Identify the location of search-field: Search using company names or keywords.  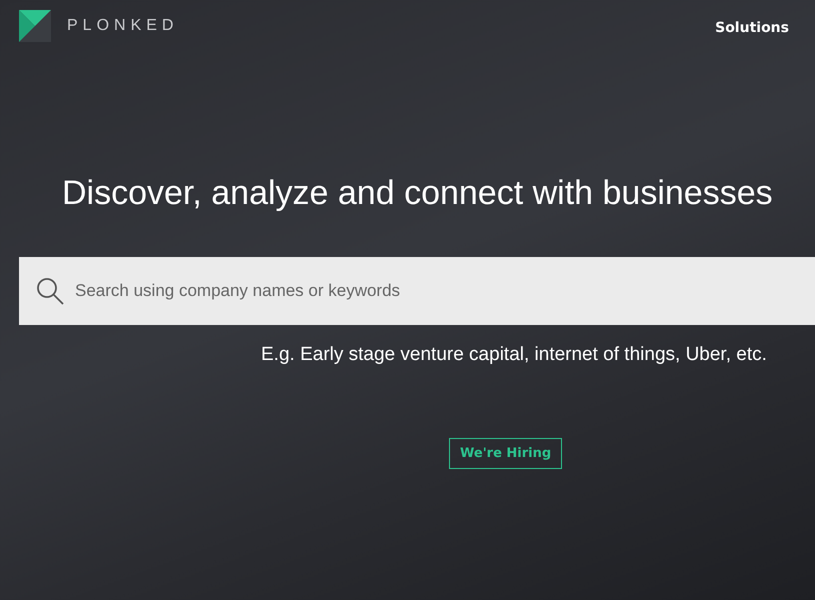
(417, 291).